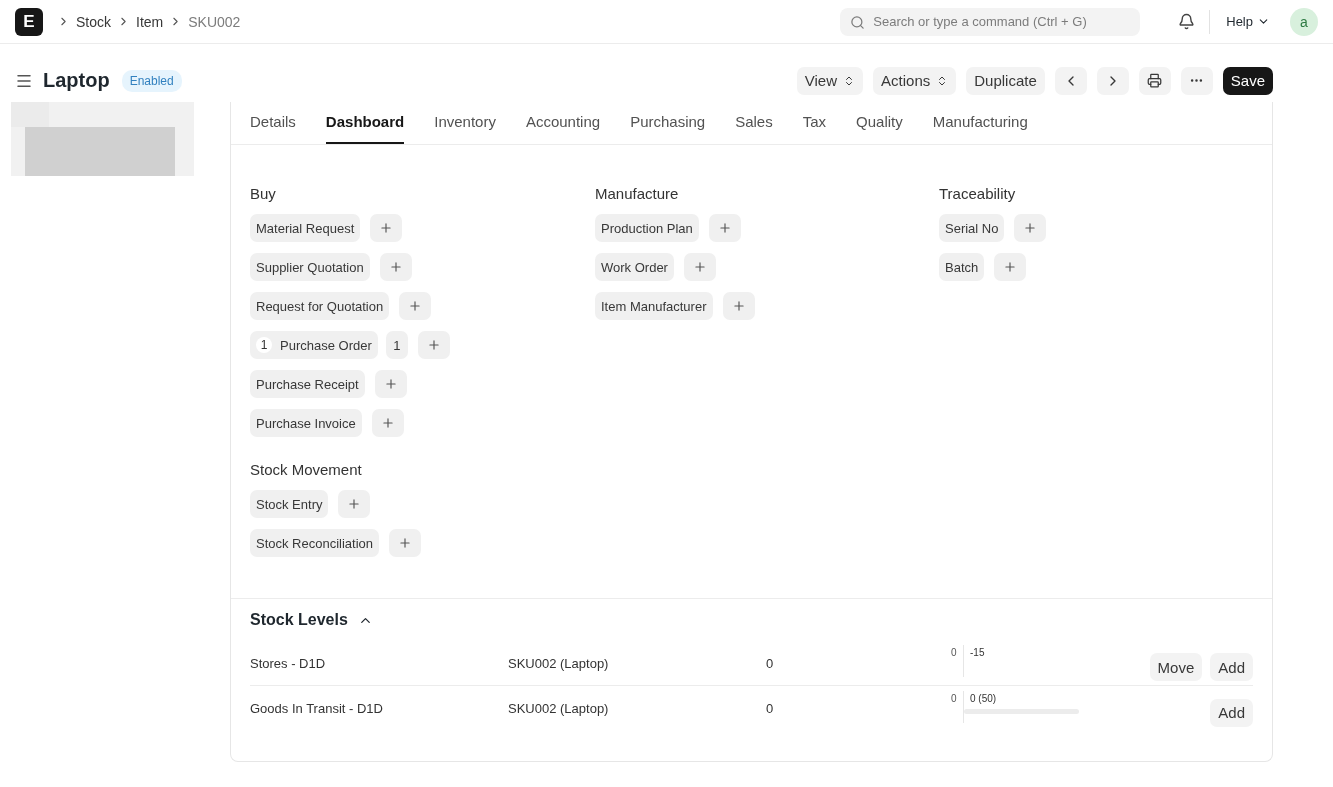 The image size is (1333, 787). Describe the element at coordinates (365, 128) in the screenshot. I see `tab: Dashboard` at that location.